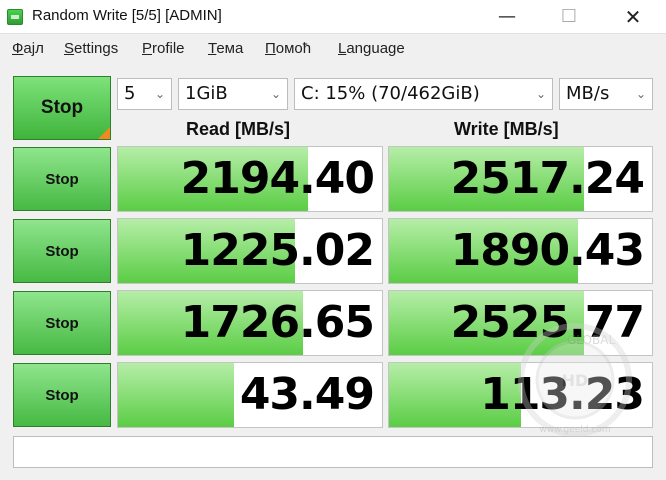 The width and height of the screenshot is (666, 480). I want to click on row-4-read-cell: 43.49, so click(250, 395).